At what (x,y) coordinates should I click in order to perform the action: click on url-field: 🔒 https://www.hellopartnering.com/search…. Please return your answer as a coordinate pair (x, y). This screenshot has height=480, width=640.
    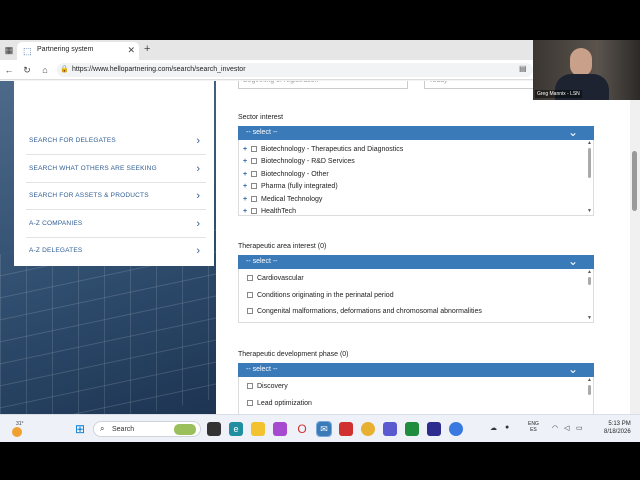
    Looking at the image, I should click on (295, 70).